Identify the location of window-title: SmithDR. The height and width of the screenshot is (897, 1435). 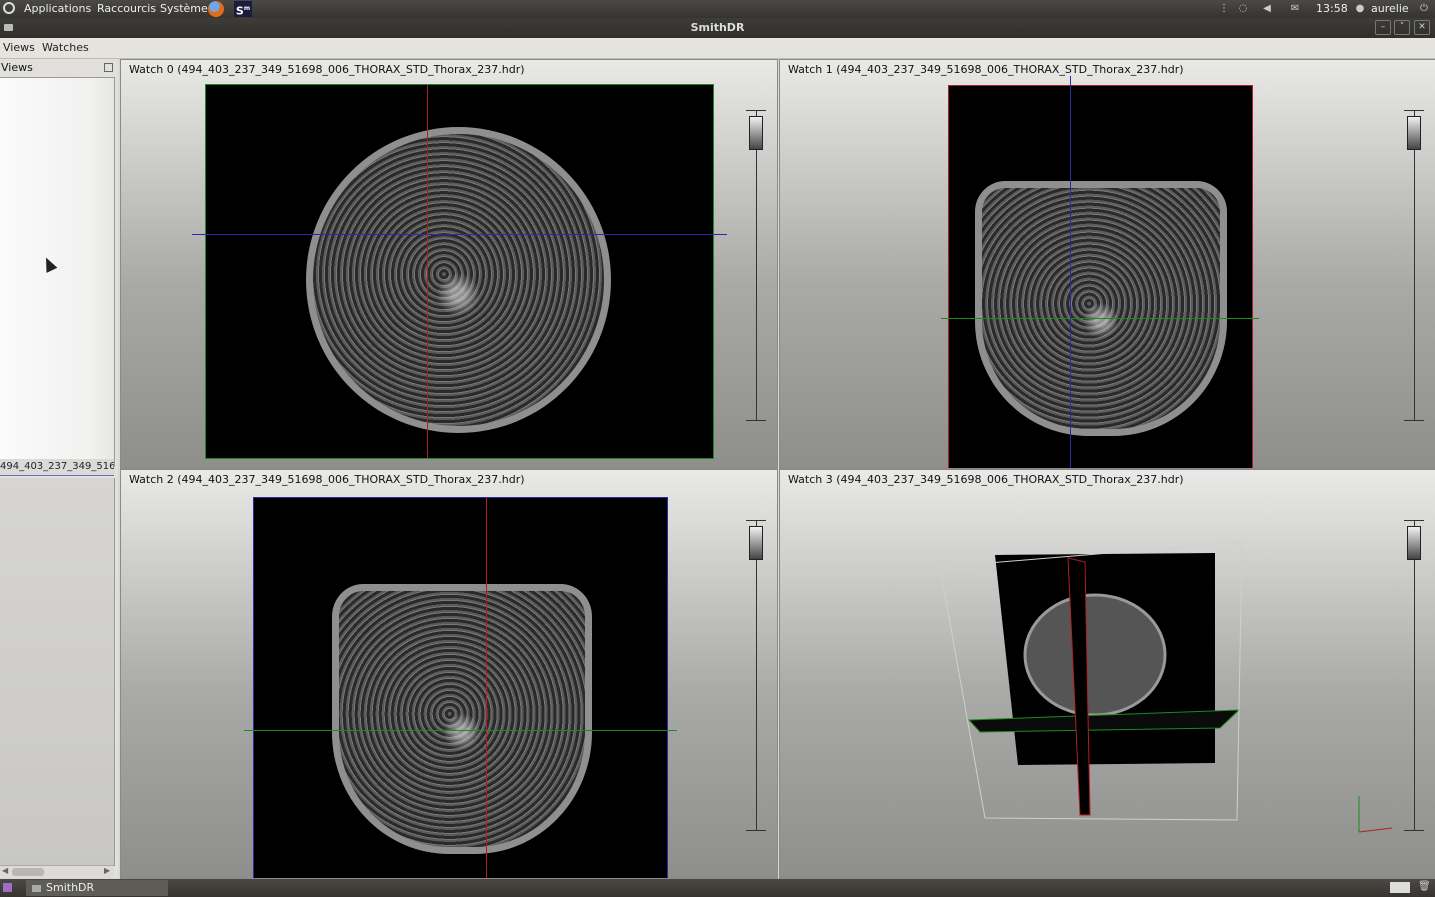
(717, 27).